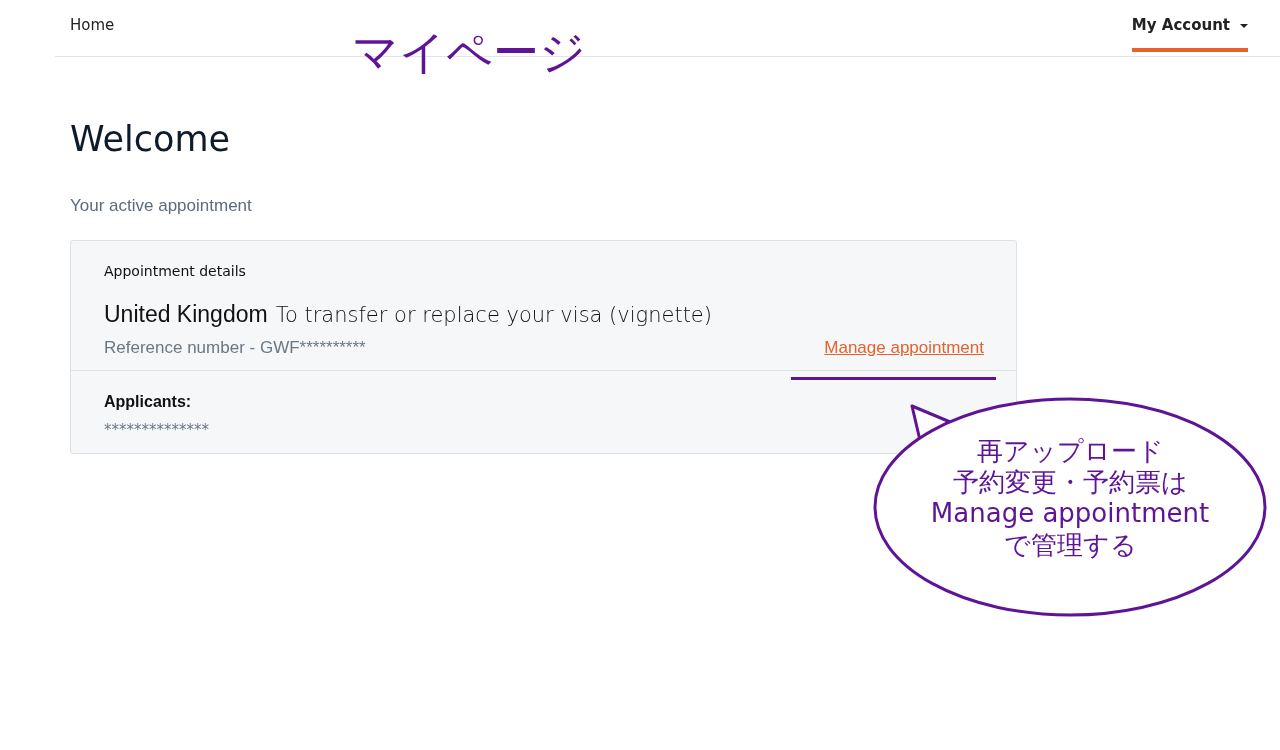 This screenshot has height=750, width=1280. Describe the element at coordinates (148, 402) in the screenshot. I see `applicants-label: Applicants:` at that location.